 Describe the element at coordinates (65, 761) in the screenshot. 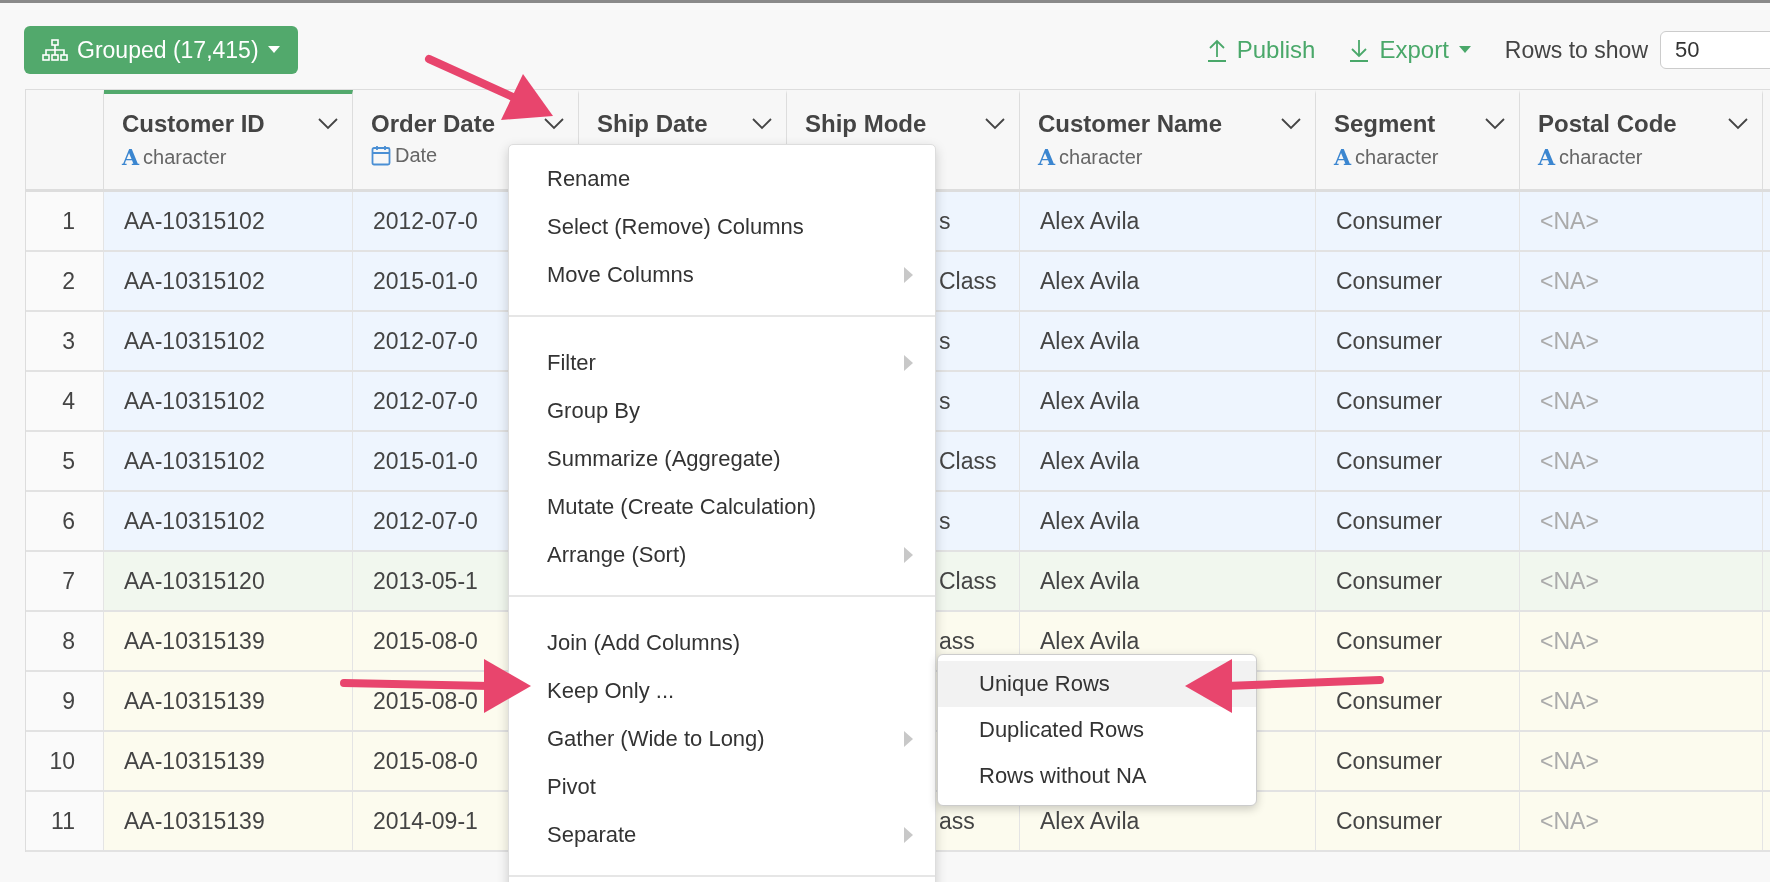

I see `row-number: 10` at that location.